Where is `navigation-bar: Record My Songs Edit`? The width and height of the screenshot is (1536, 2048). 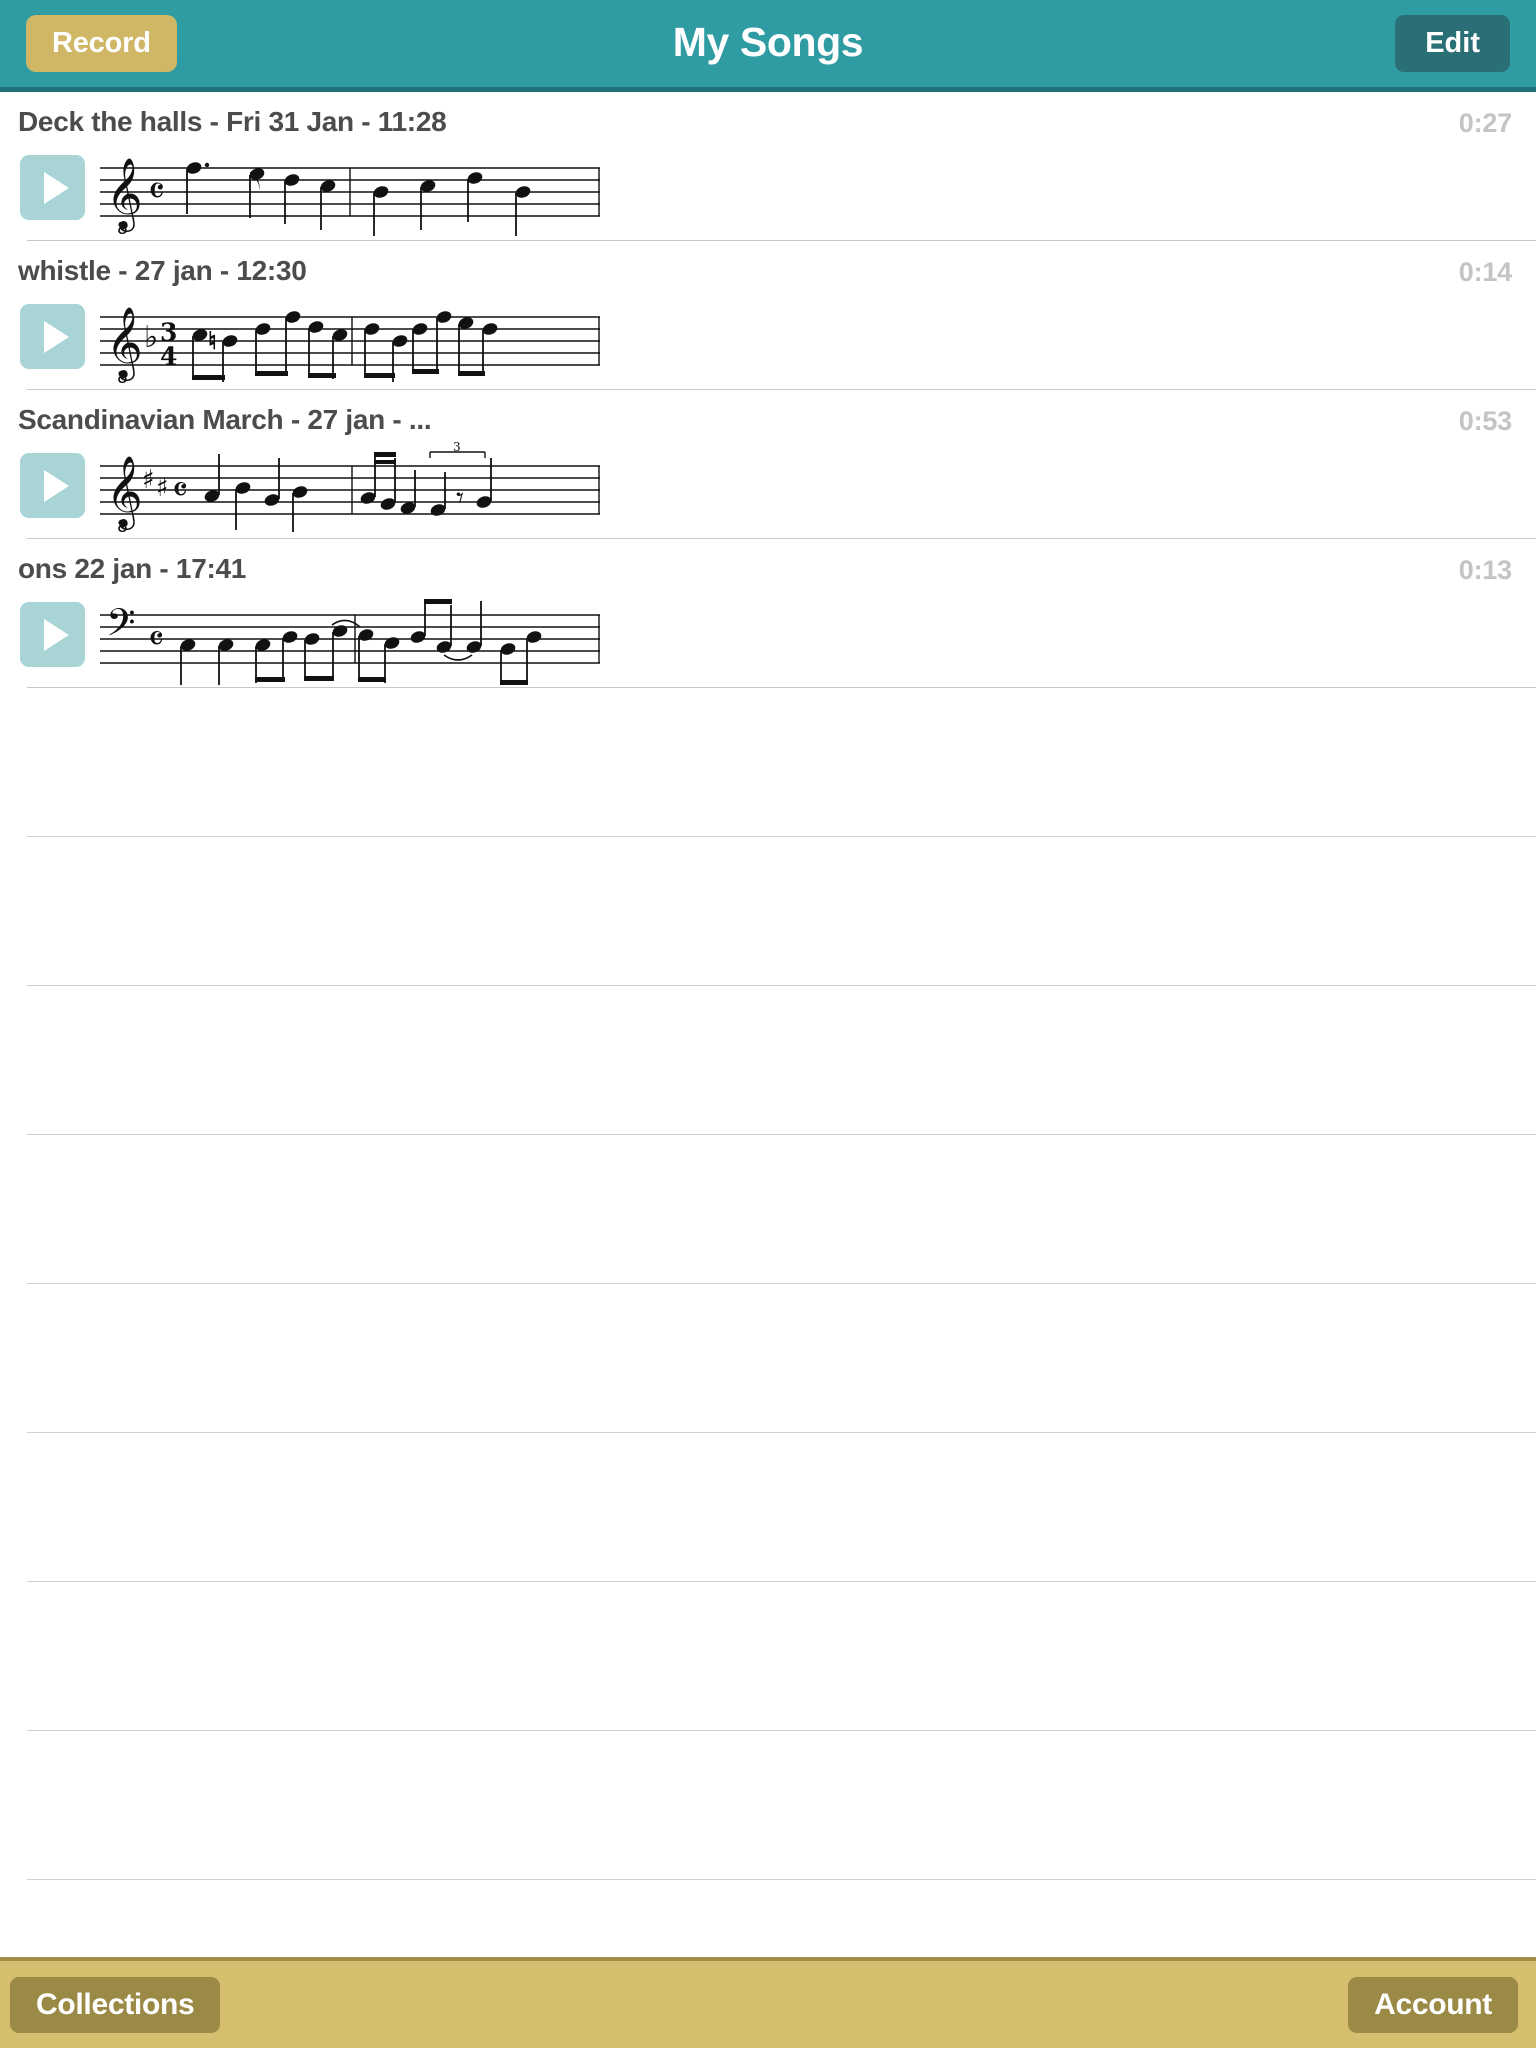
navigation-bar: Record My Songs Edit is located at coordinates (768, 46).